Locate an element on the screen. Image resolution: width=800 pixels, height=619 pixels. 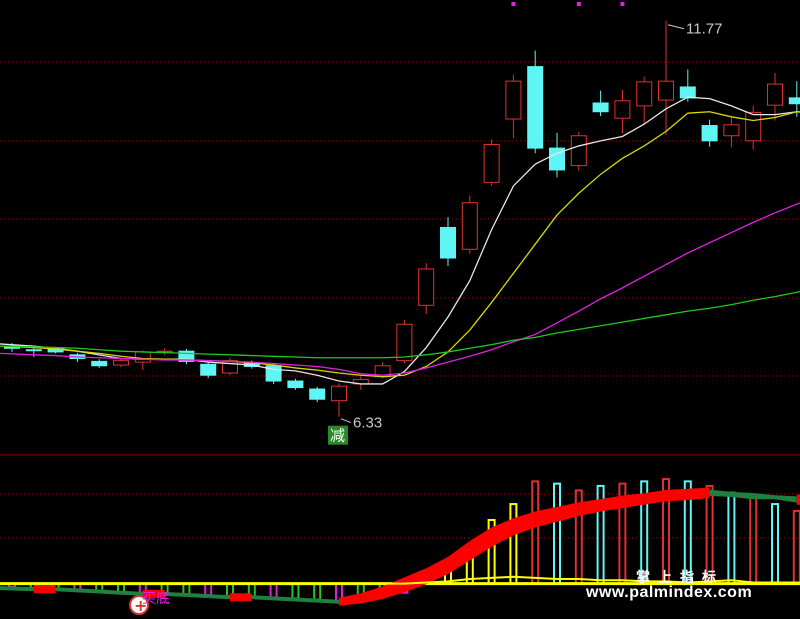
high-price-label: 11.77 is located at coordinates (704, 29).